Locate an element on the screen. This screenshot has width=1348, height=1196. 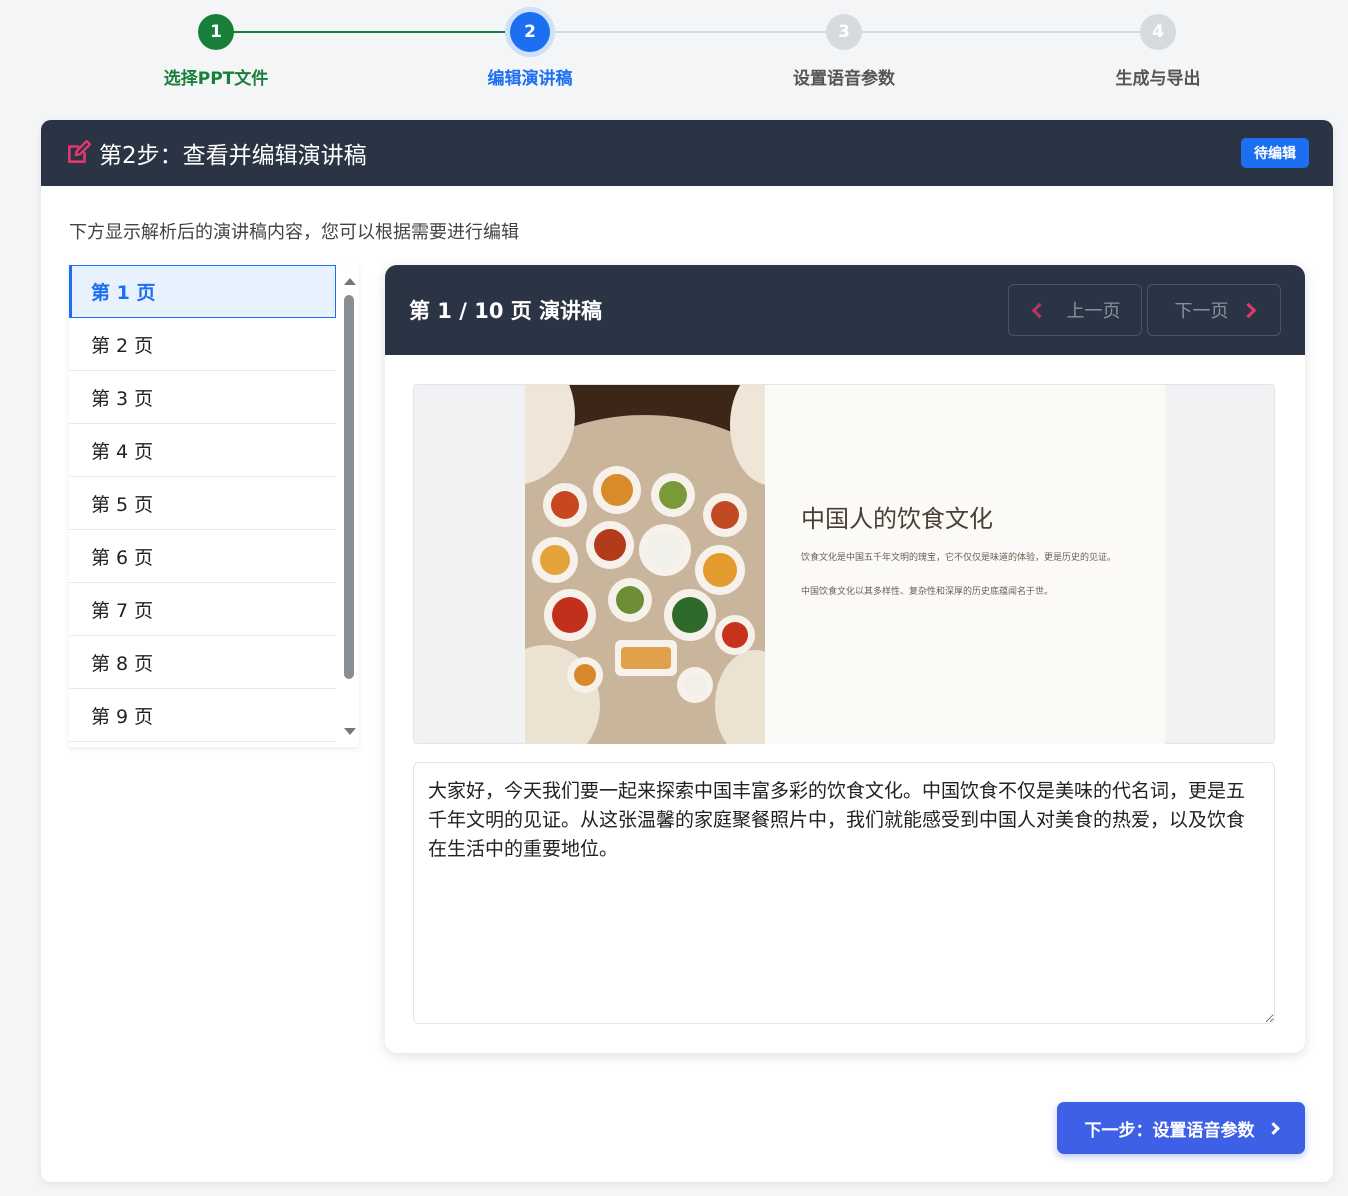
page-list-item-1: 第 1 页 is located at coordinates (202, 291).